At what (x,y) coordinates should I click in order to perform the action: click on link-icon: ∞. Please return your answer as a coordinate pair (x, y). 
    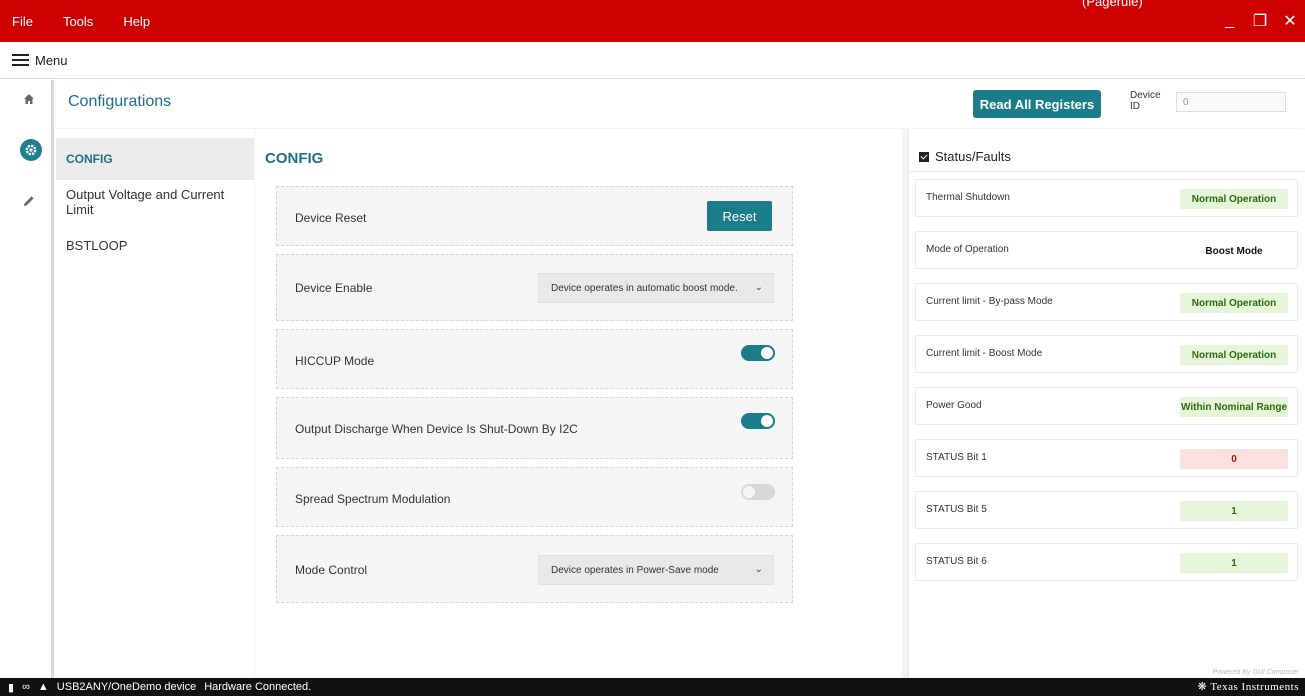
    Looking at the image, I should click on (26, 687).